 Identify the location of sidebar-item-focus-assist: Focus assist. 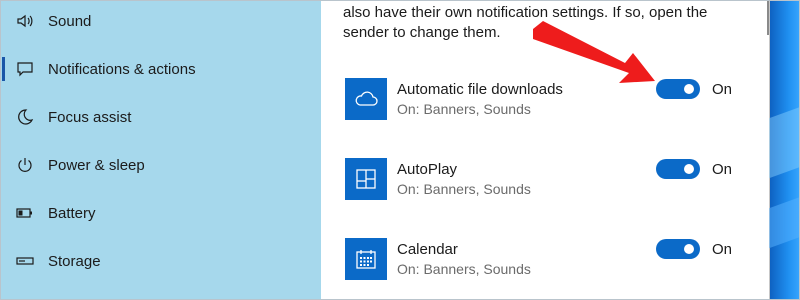
(161, 117).